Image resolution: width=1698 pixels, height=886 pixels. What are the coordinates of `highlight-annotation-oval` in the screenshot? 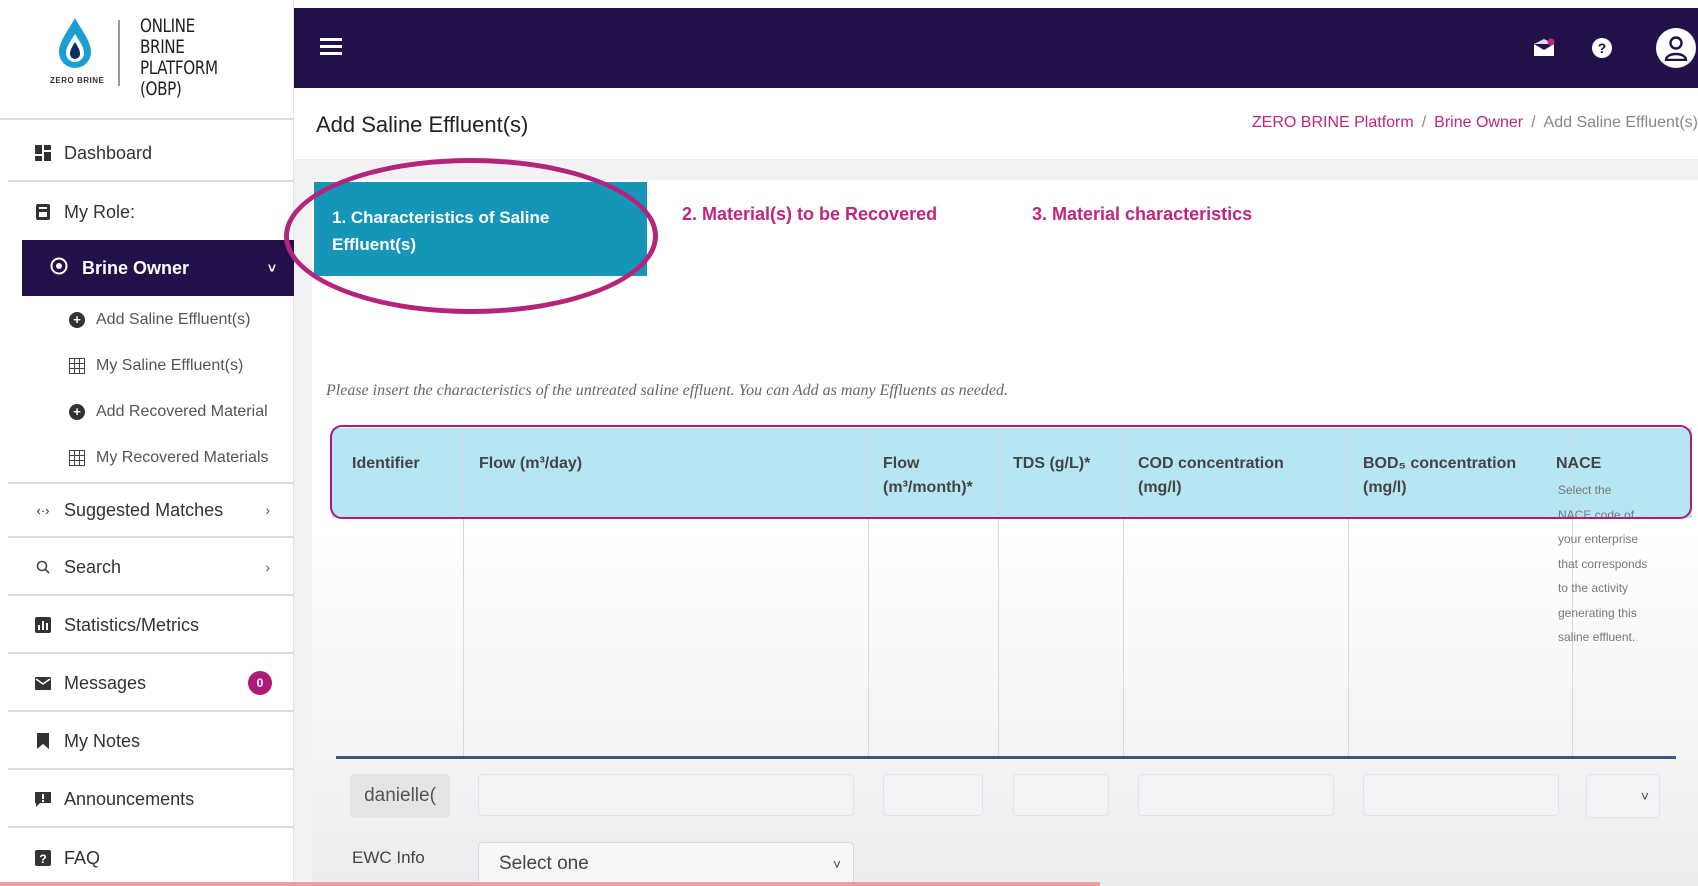 It's located at (471, 236).